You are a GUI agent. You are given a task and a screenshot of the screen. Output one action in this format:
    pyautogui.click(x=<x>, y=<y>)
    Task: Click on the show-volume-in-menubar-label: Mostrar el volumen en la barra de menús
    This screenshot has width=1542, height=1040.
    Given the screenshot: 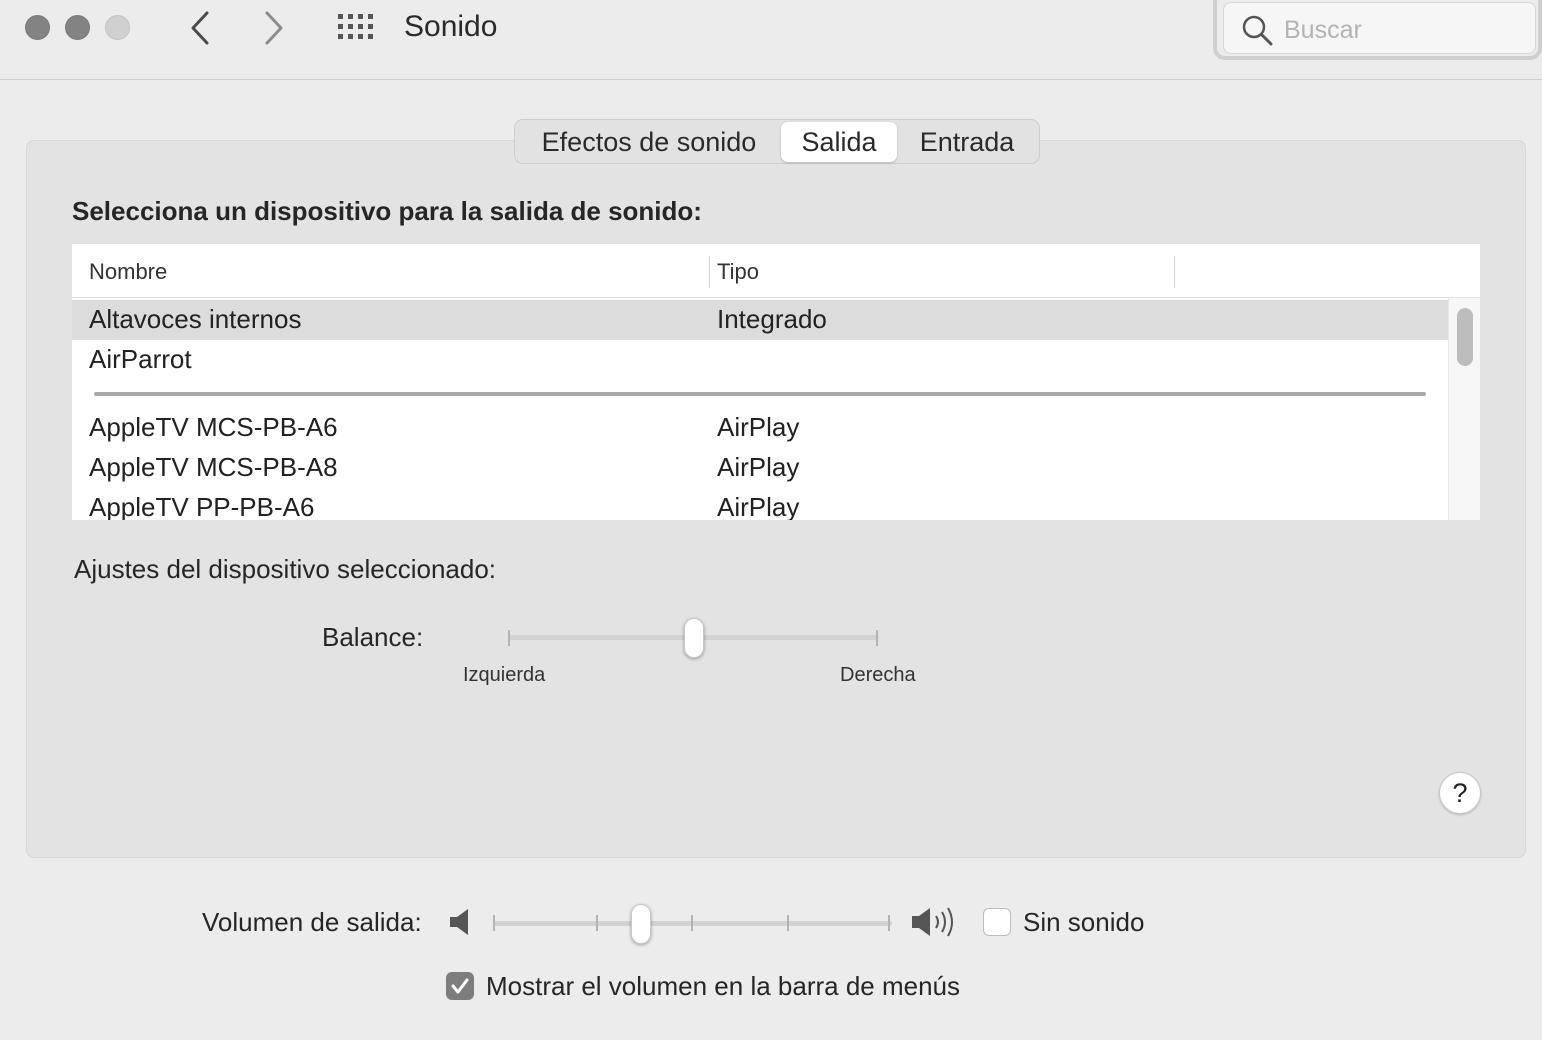 What is the action you would take?
    pyautogui.click(x=723, y=986)
    